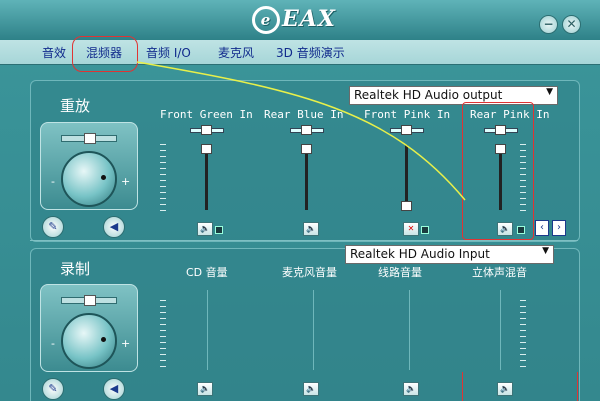  I want to click on wrench-icon: ✎, so click(53, 389).